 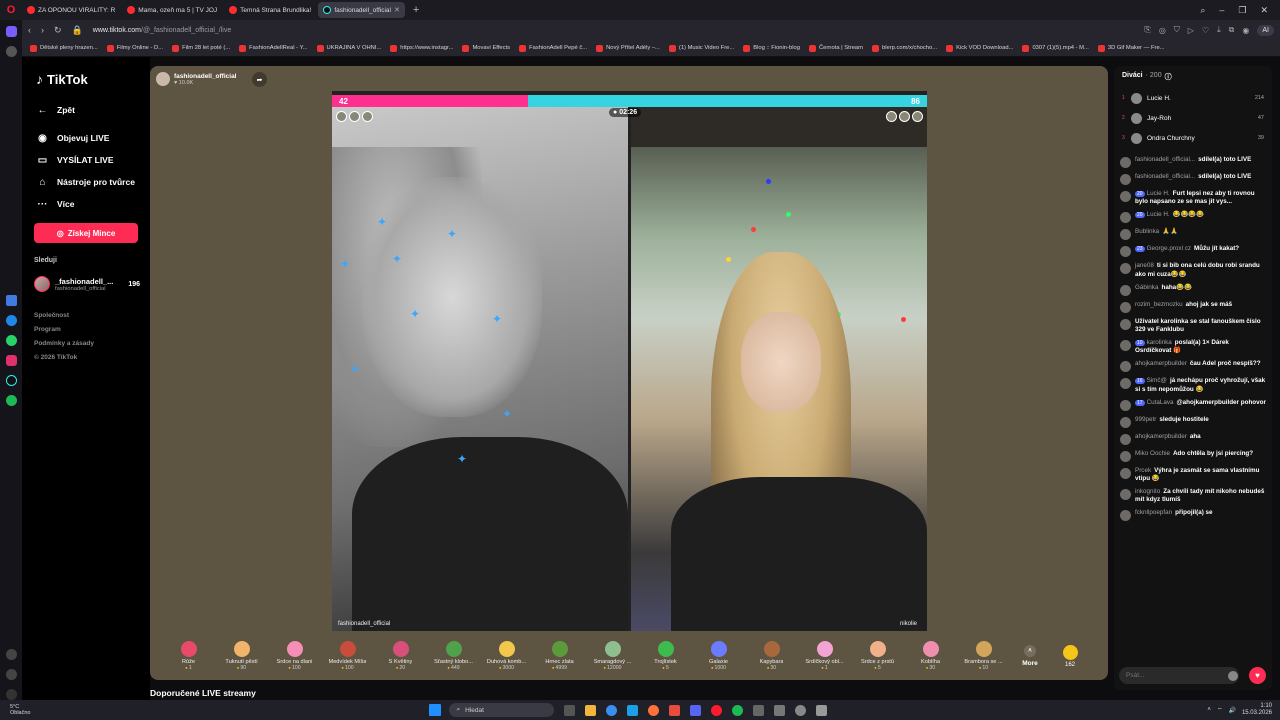 What do you see at coordinates (1257, 675) in the screenshot?
I see `like-heart-button: ♥` at bounding box center [1257, 675].